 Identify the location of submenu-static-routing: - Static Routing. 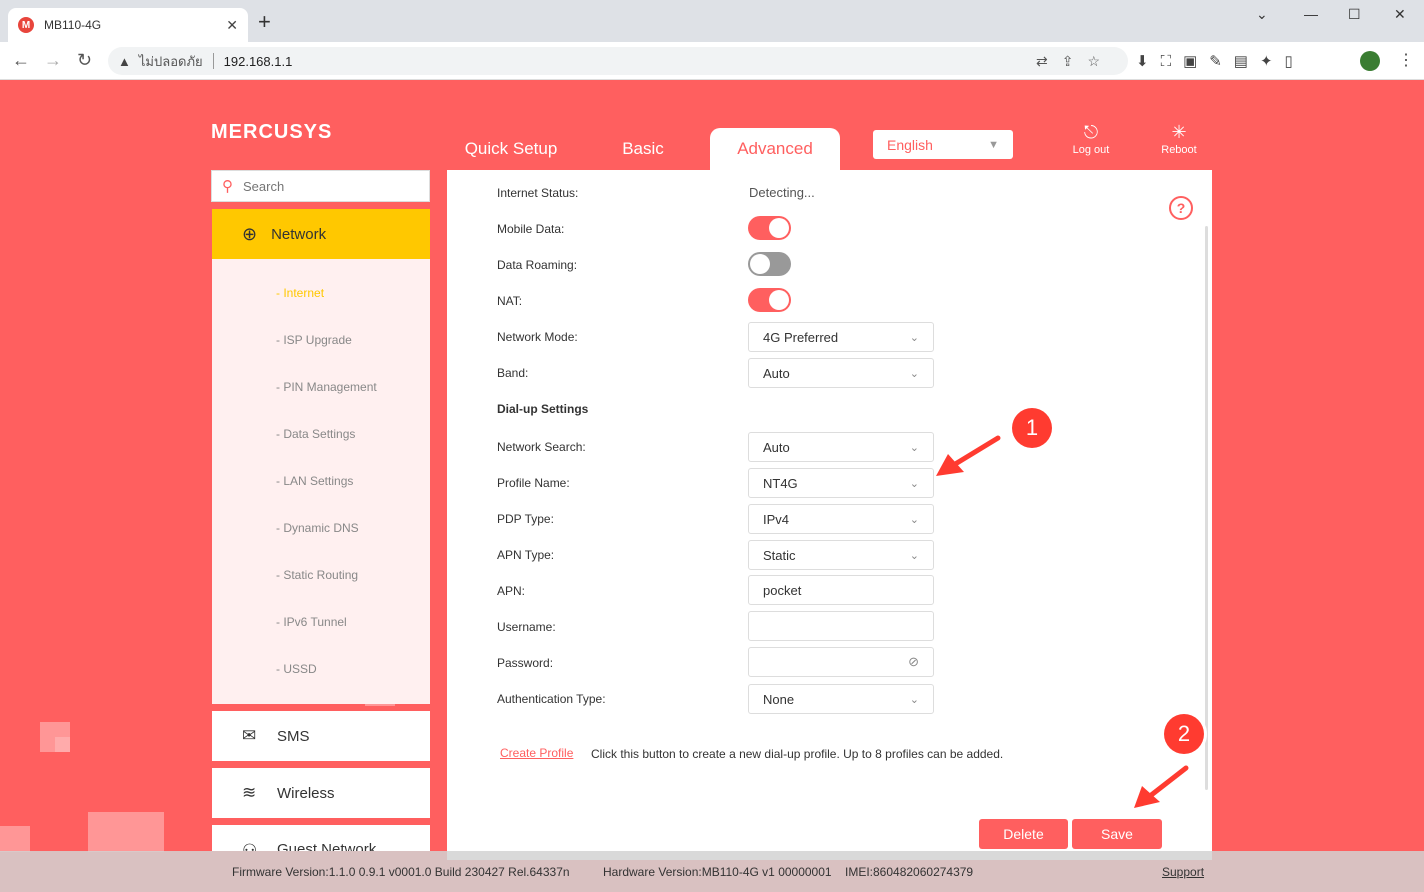
(317, 575).